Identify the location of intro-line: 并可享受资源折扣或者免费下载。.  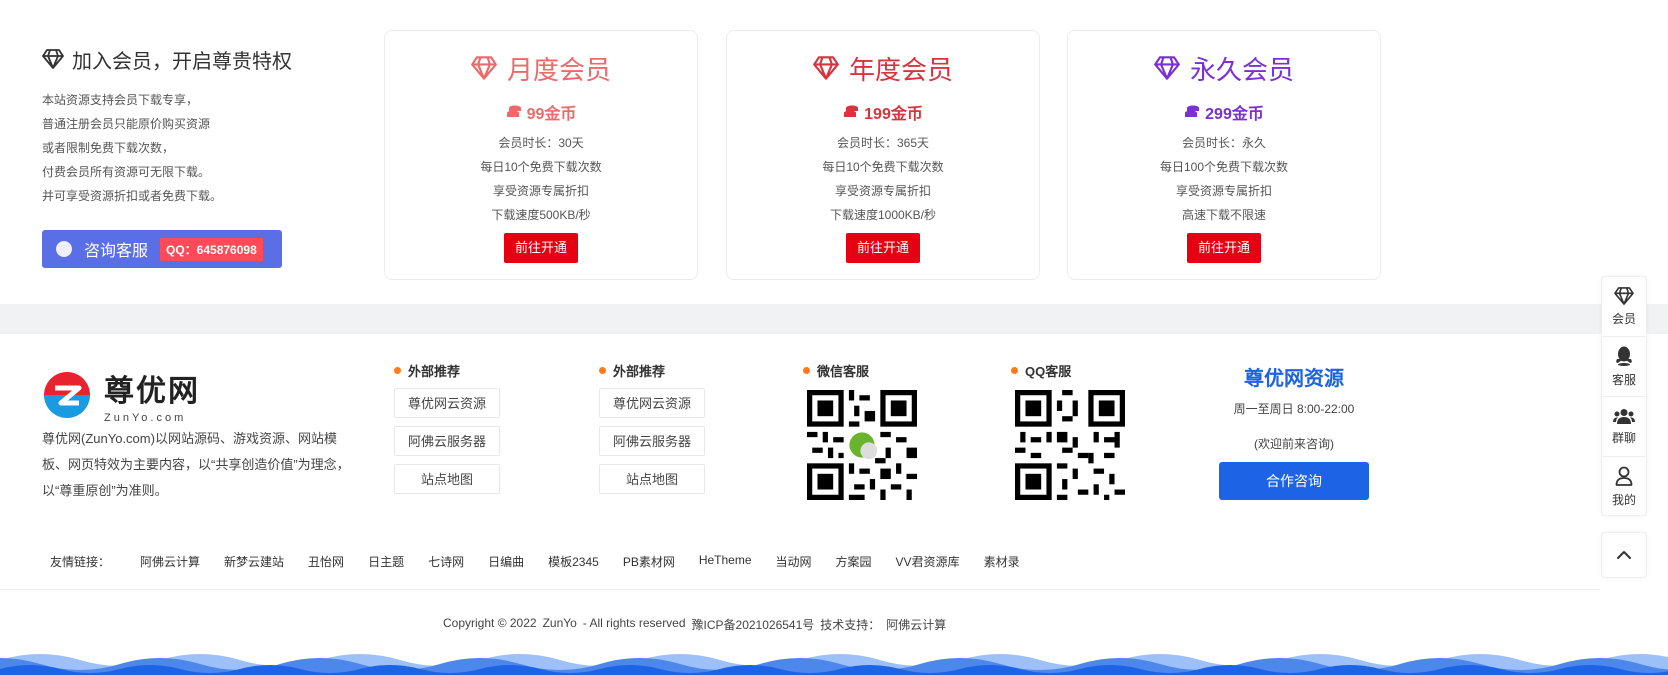
(132, 196).